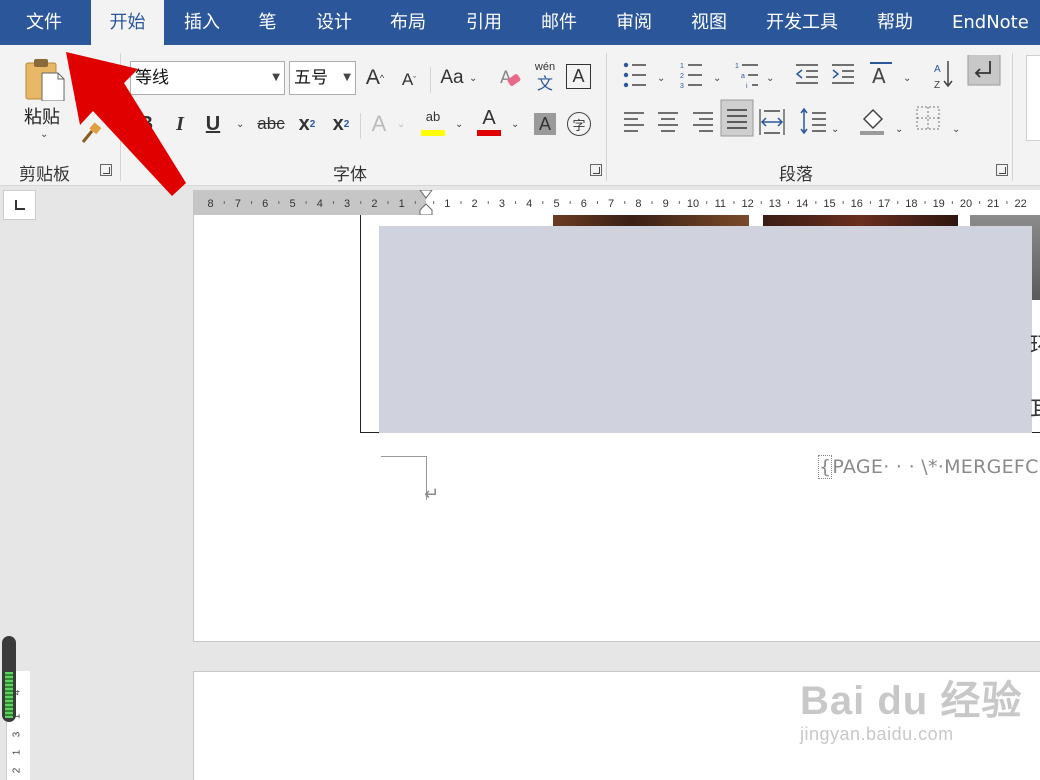  I want to click on underline-button: U, so click(213, 124).